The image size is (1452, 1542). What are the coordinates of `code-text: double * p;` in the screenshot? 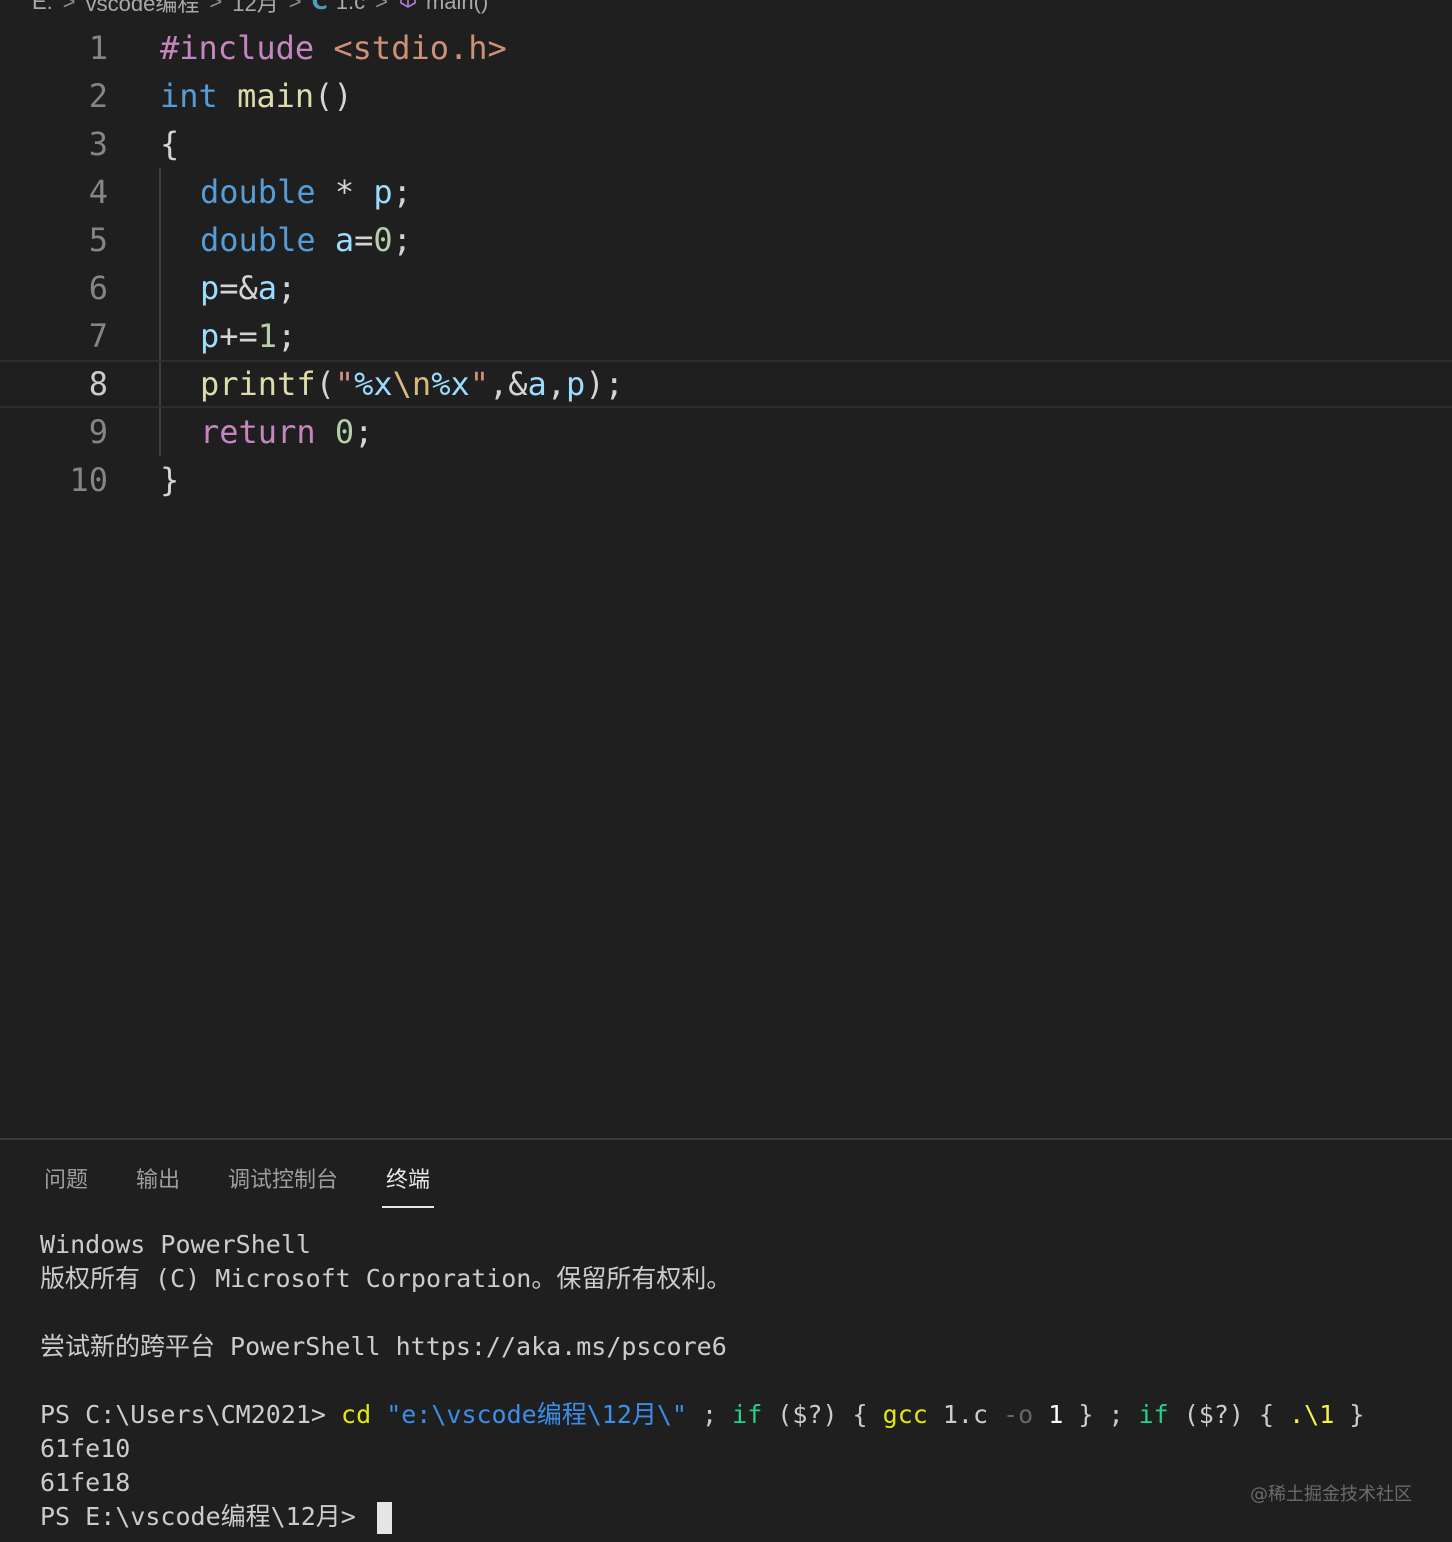 It's located at (306, 192).